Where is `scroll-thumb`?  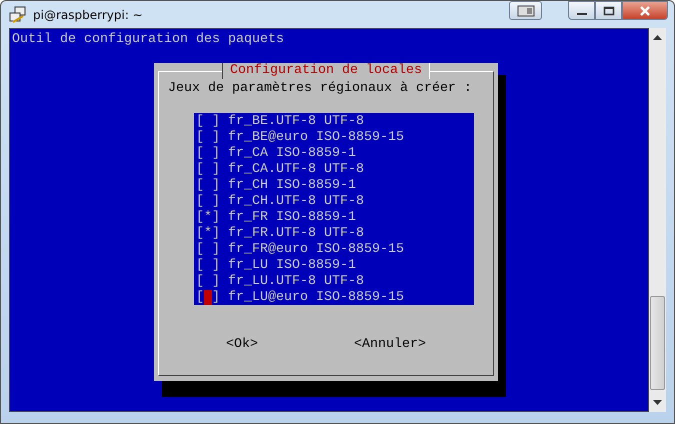
scroll-thumb is located at coordinates (657, 343).